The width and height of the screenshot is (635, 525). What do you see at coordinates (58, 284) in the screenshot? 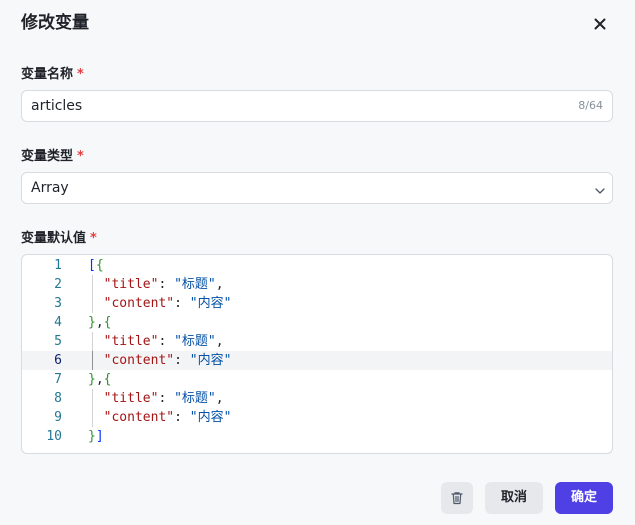
I see `line-number: 2` at bounding box center [58, 284].